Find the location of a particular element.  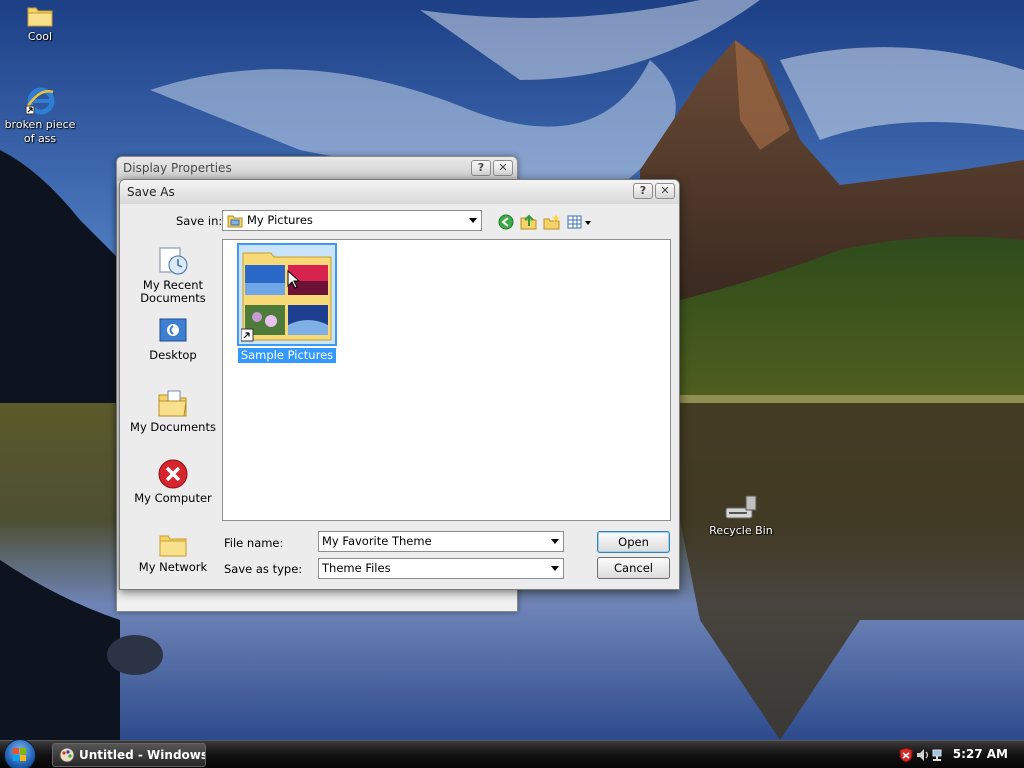

desktop-icon-cool: Cool is located at coordinates (40, 24).